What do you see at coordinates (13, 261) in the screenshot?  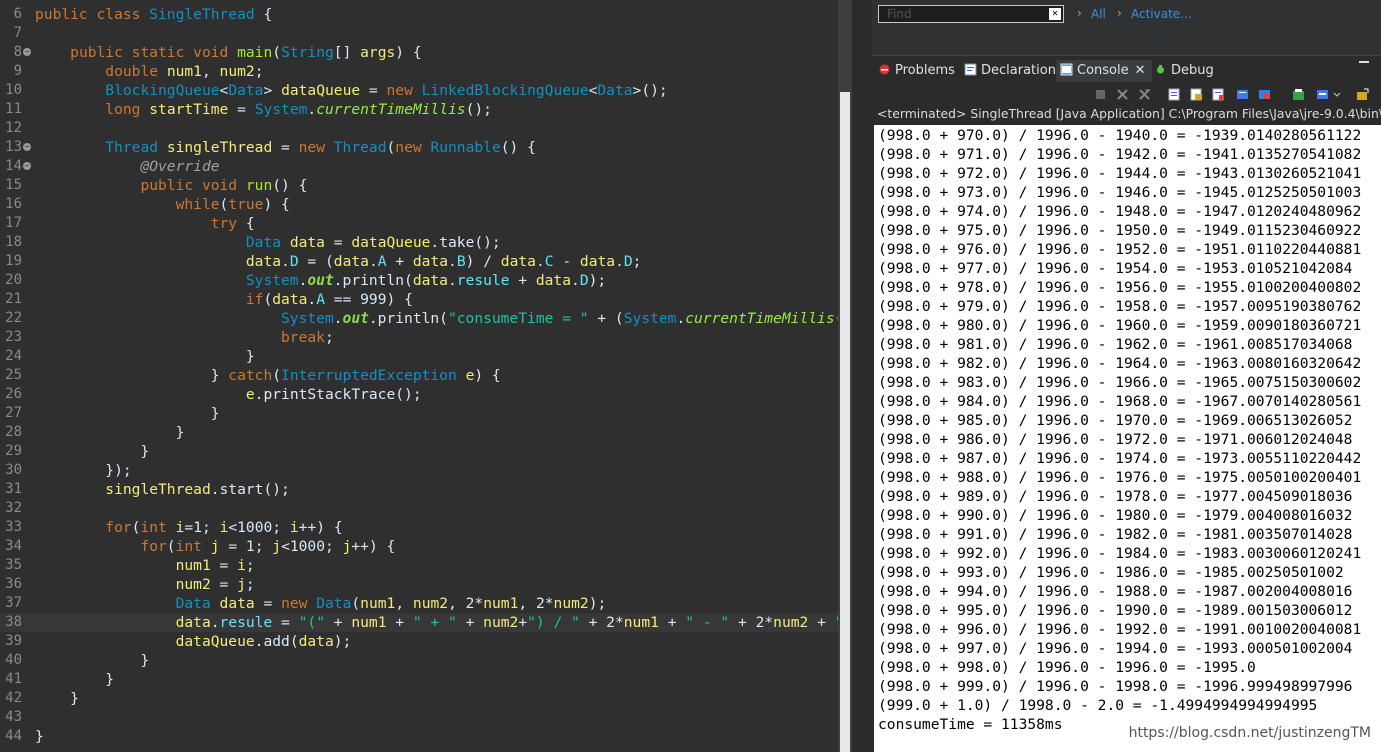 I see `line-number: 19` at bounding box center [13, 261].